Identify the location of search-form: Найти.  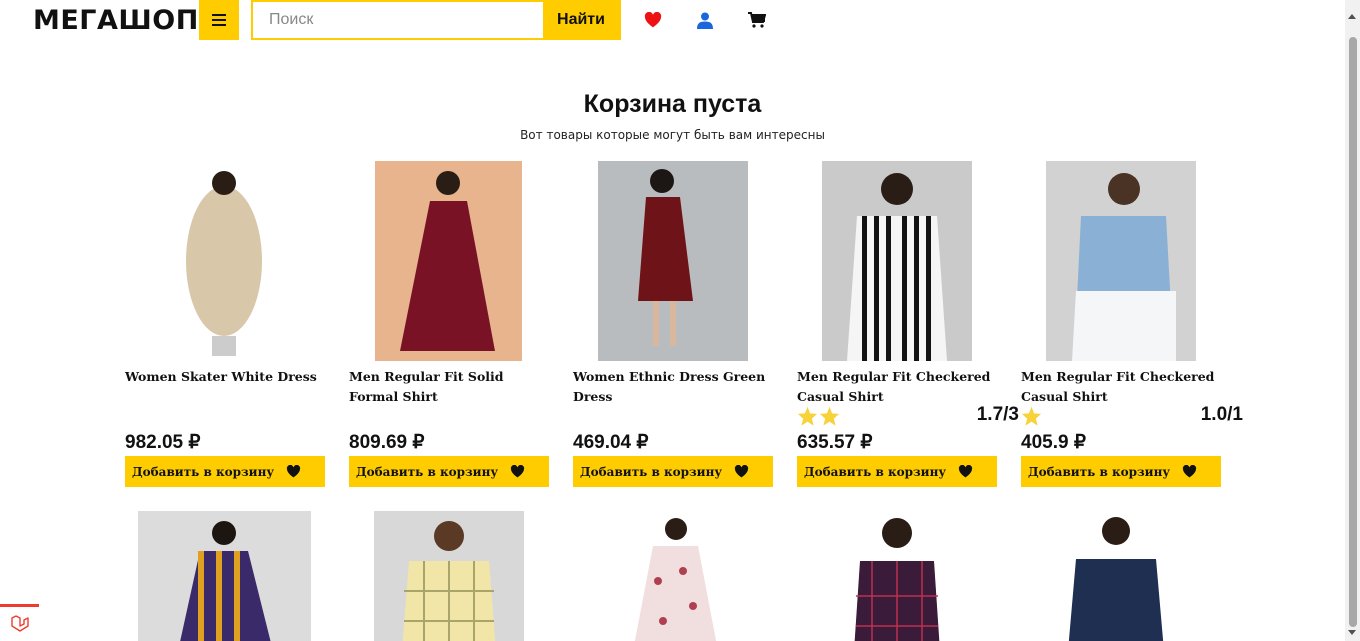
(436, 20).